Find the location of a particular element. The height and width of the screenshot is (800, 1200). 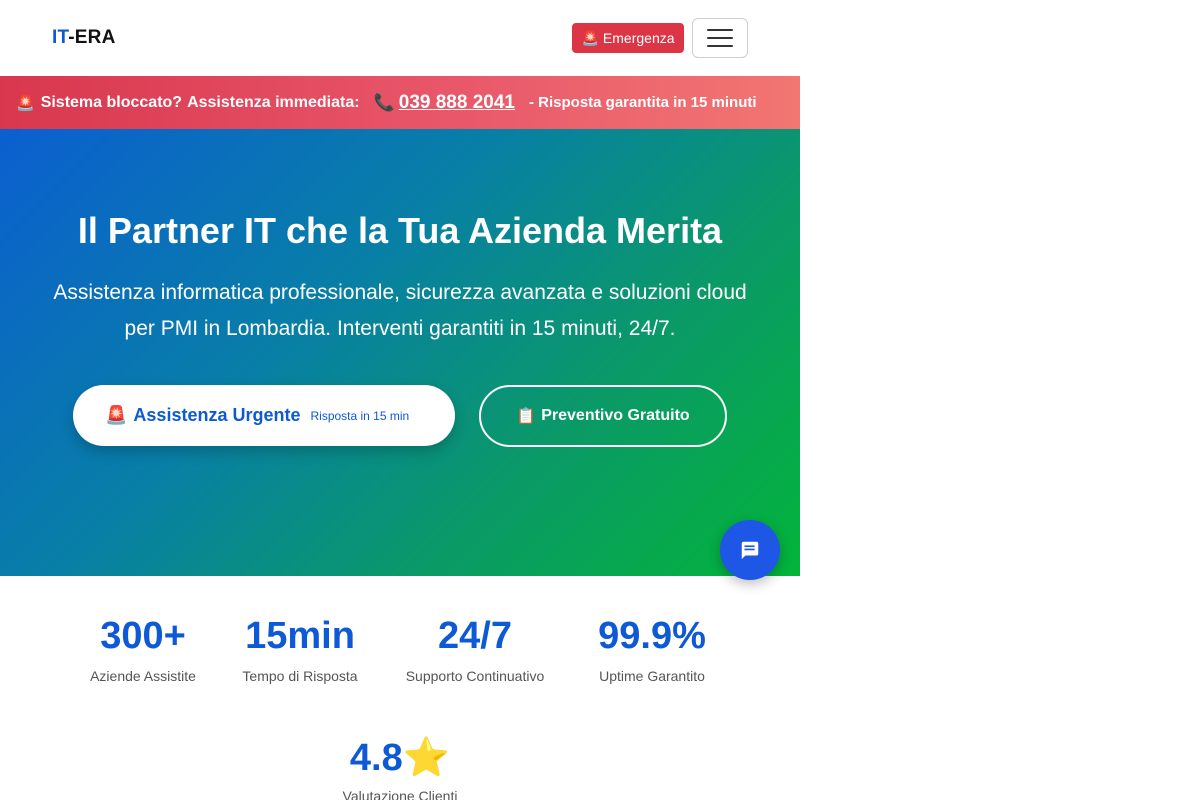

emergency-button-label: Emergenza is located at coordinates (638, 38).